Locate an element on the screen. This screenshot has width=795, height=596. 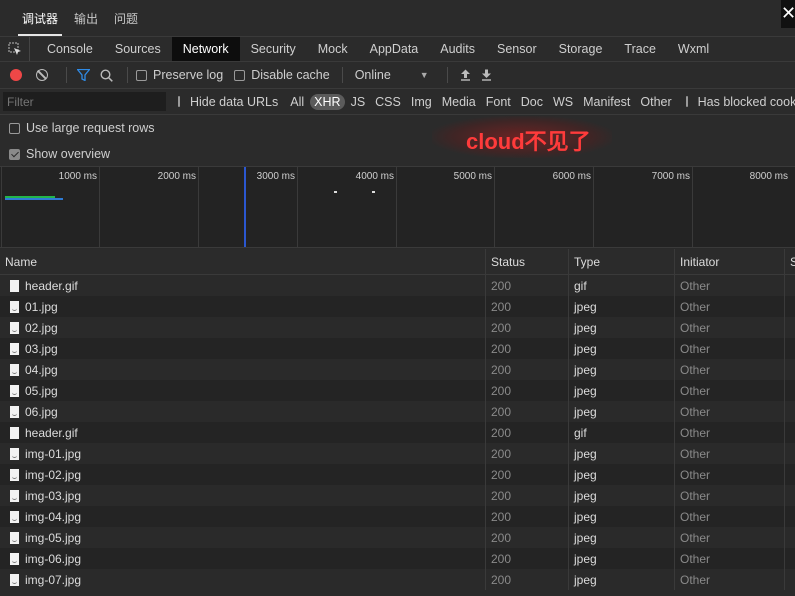
table-row: img-06.jpg 200 jpeg Other is located at coordinates (397, 558).